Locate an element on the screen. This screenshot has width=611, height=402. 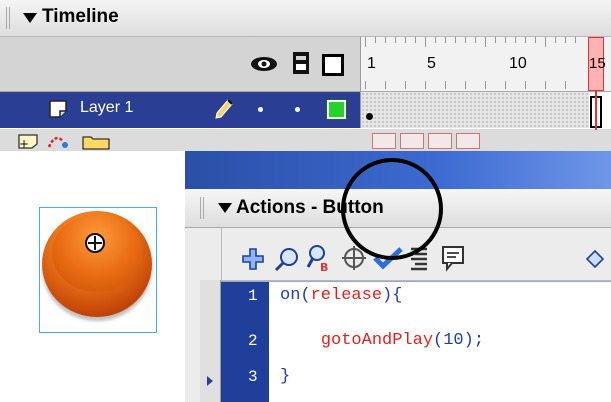
layer-outline-color is located at coordinates (336, 109).